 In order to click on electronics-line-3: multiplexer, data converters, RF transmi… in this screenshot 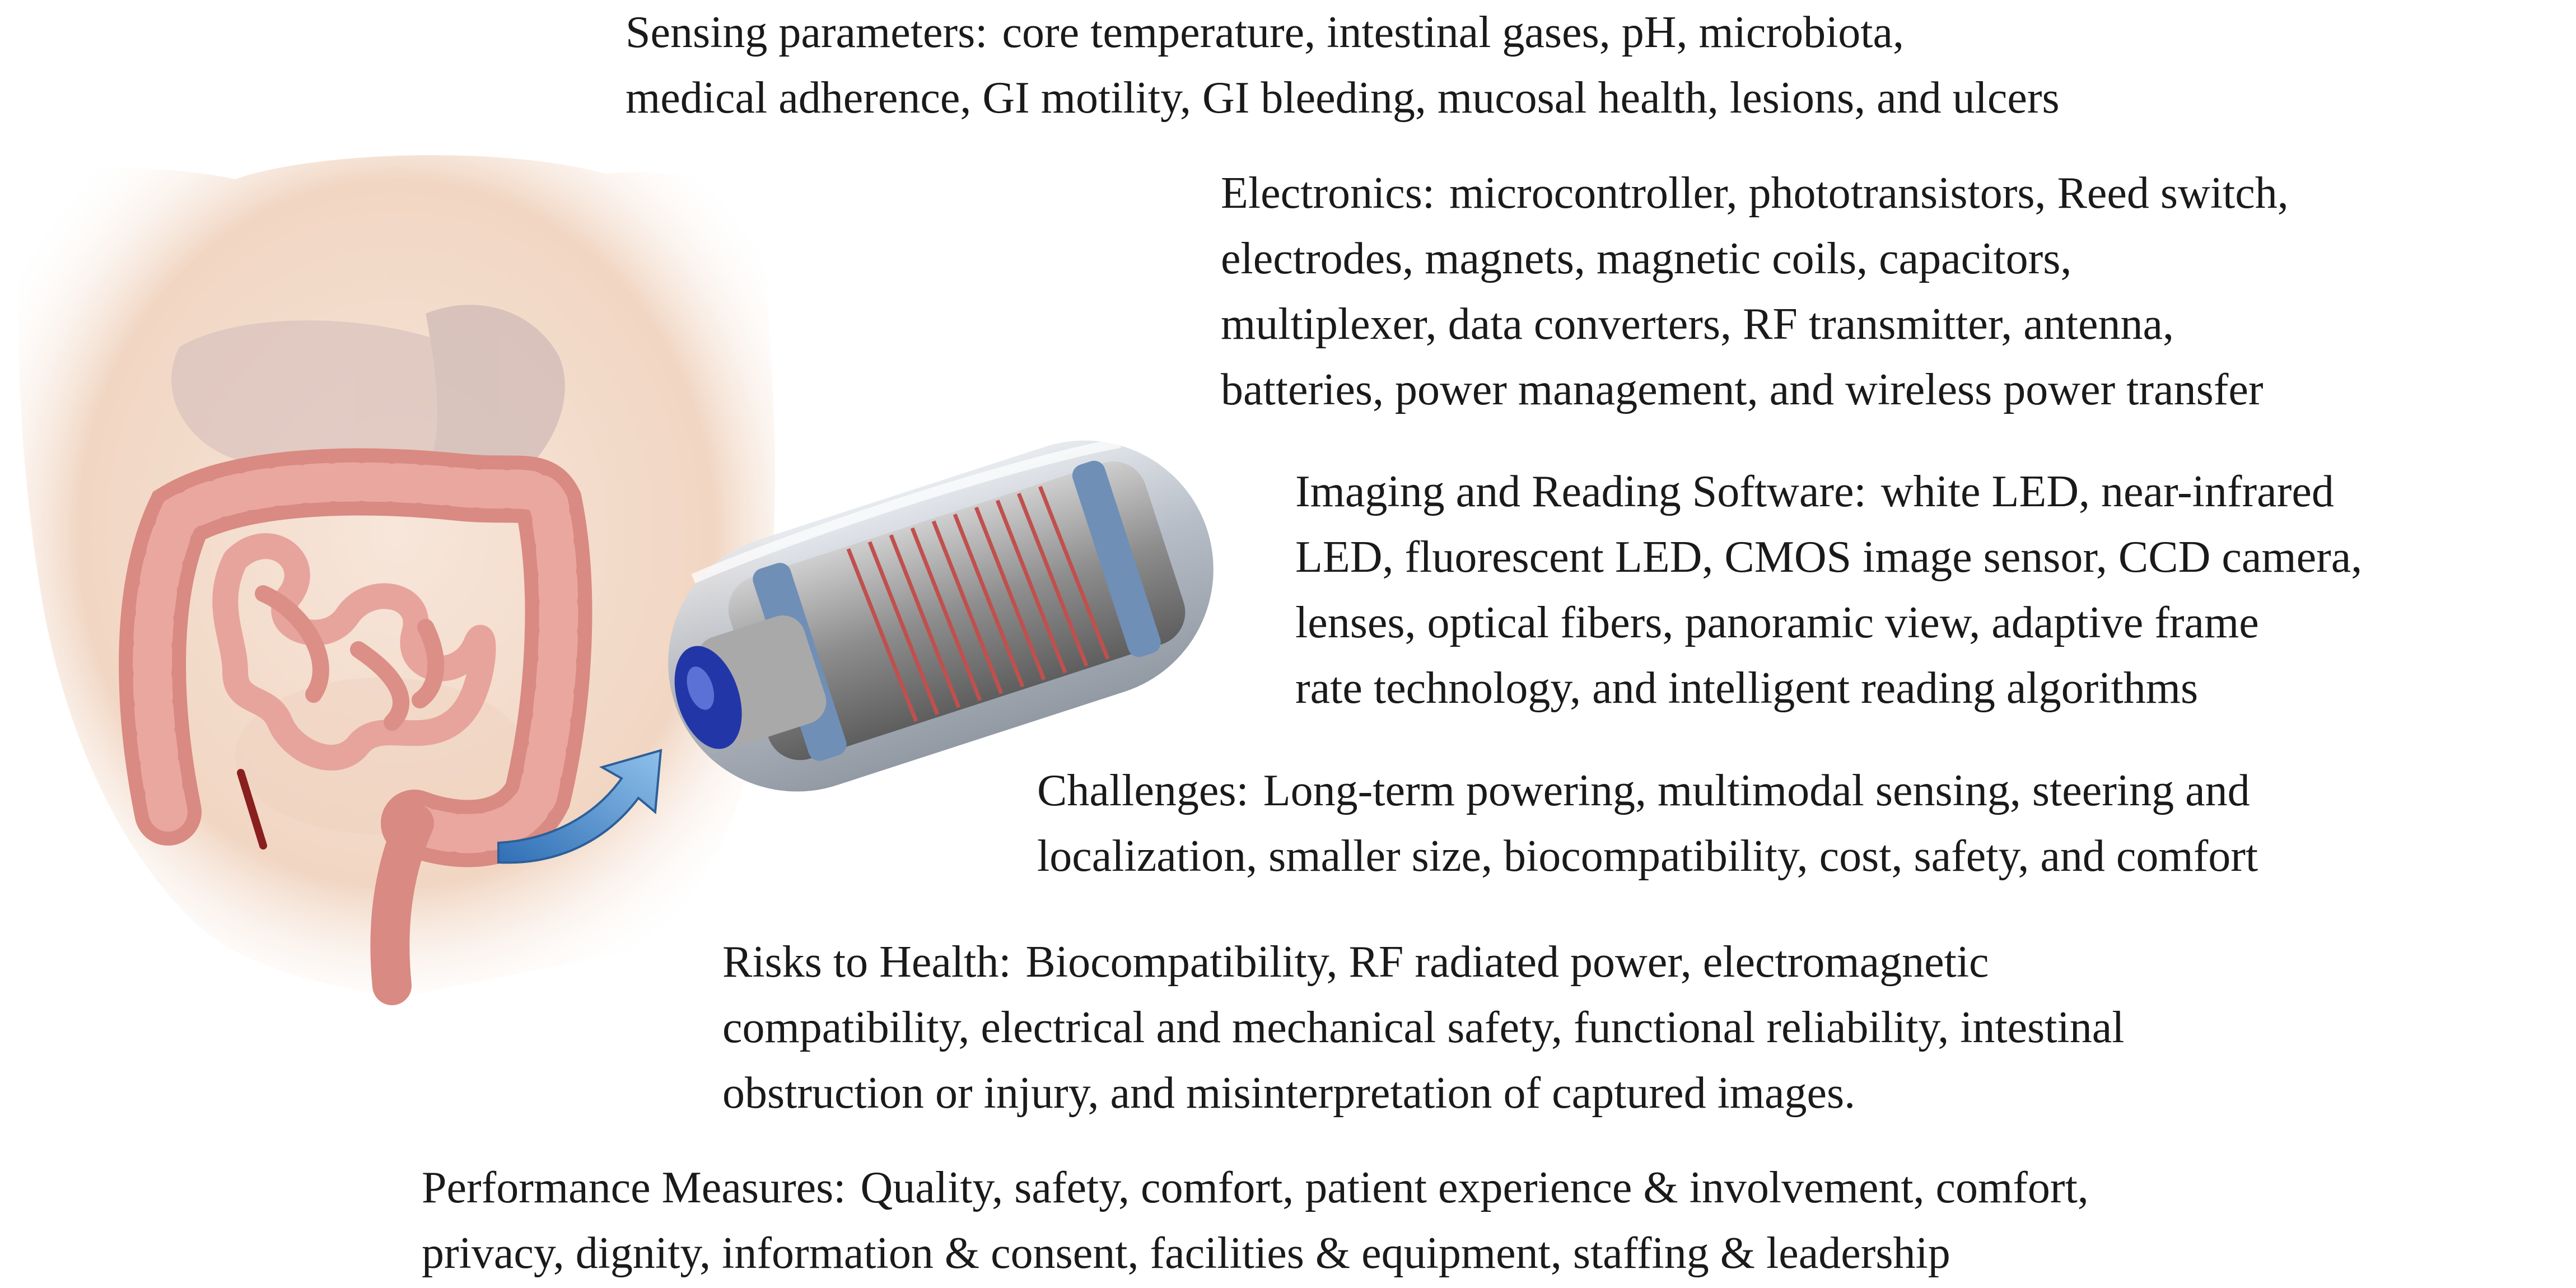, I will do `click(1698, 325)`.